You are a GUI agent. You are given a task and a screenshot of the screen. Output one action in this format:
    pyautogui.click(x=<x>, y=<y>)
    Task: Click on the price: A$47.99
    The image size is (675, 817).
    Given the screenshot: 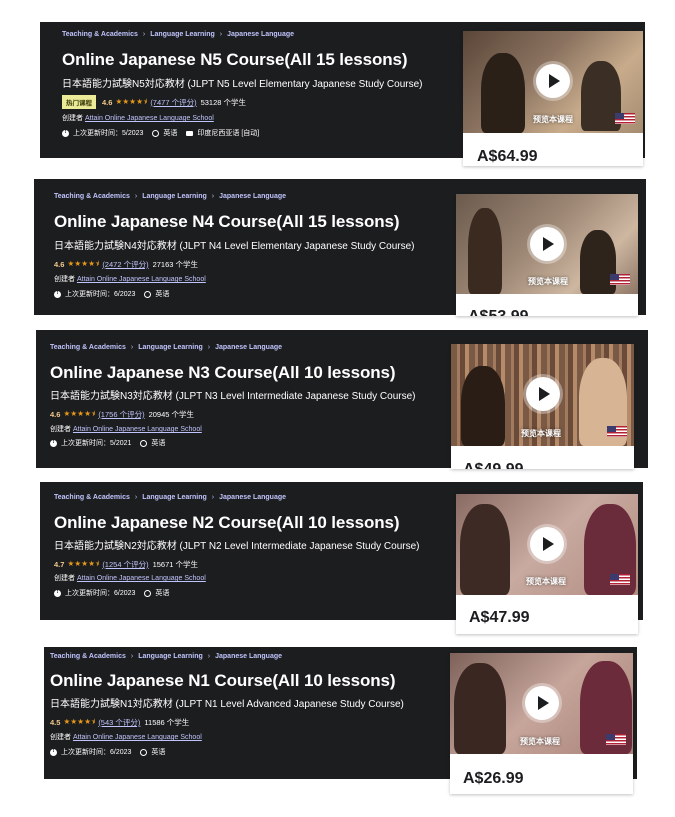 What is the action you would take?
    pyautogui.click(x=499, y=617)
    